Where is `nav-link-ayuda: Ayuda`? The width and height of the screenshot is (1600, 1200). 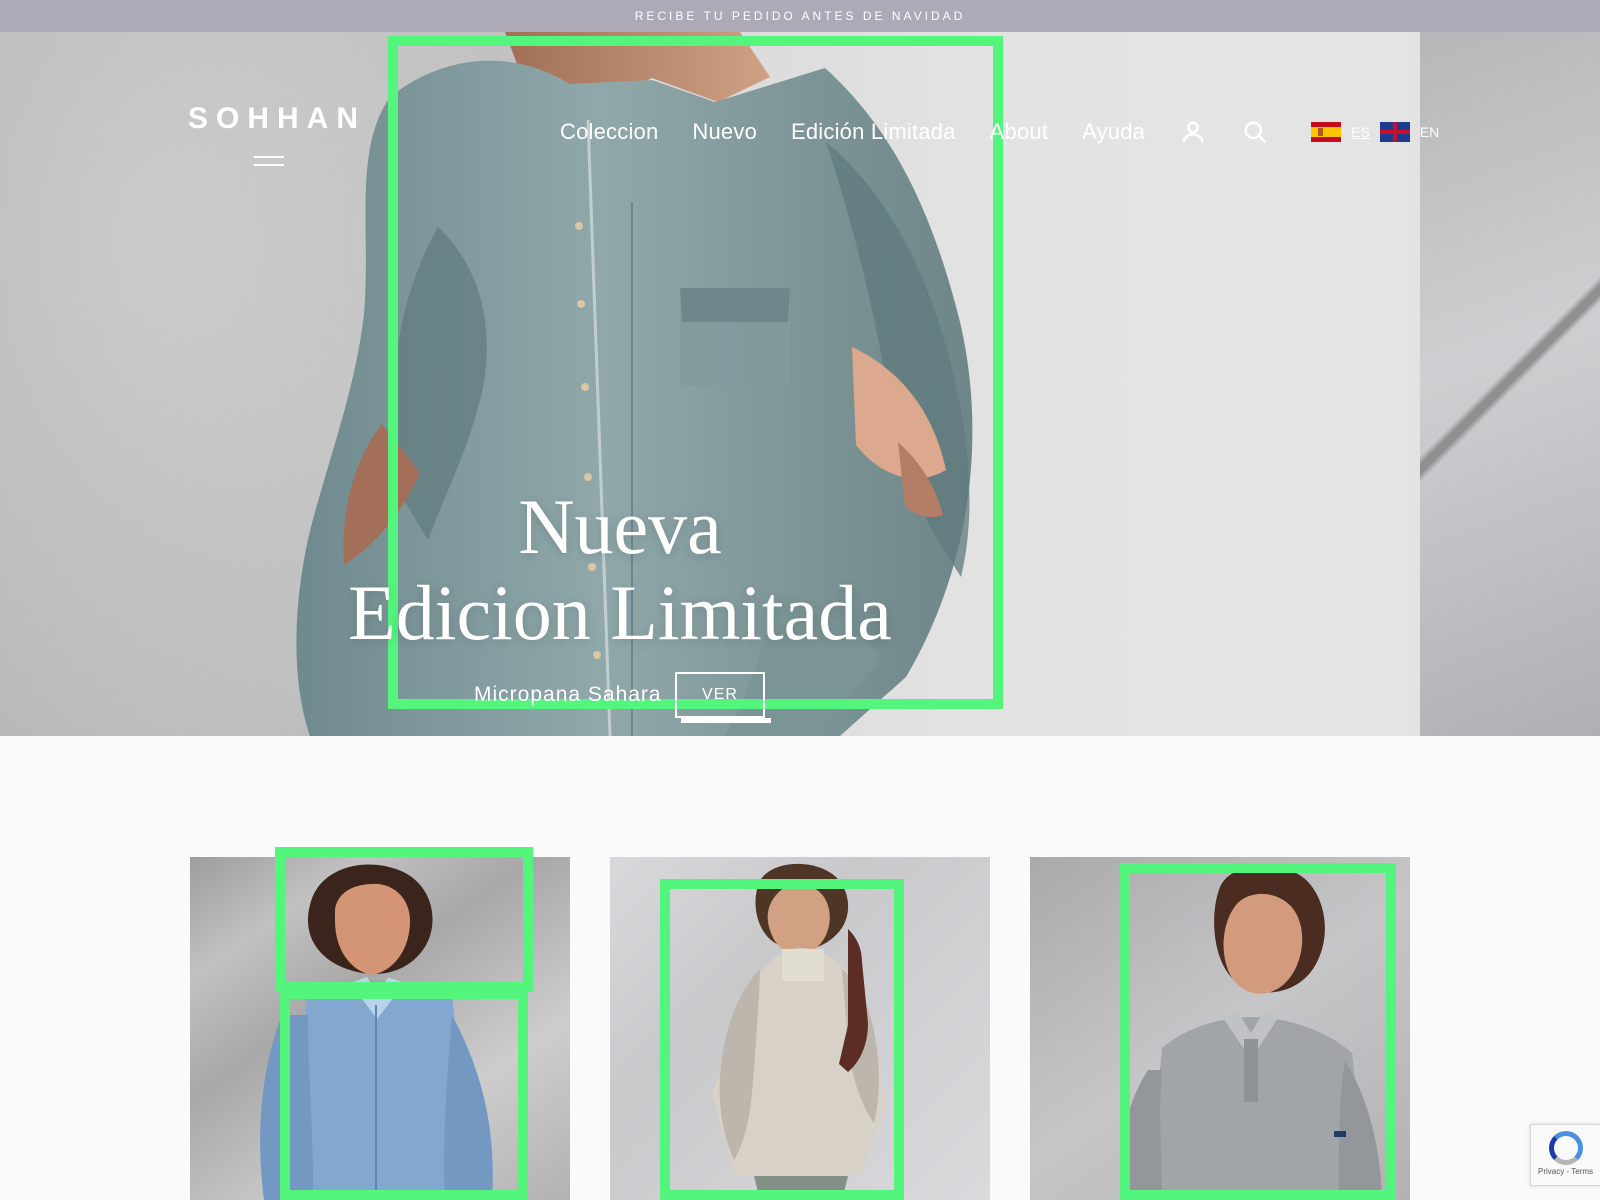
nav-link-ayuda: Ayuda is located at coordinates (1113, 132).